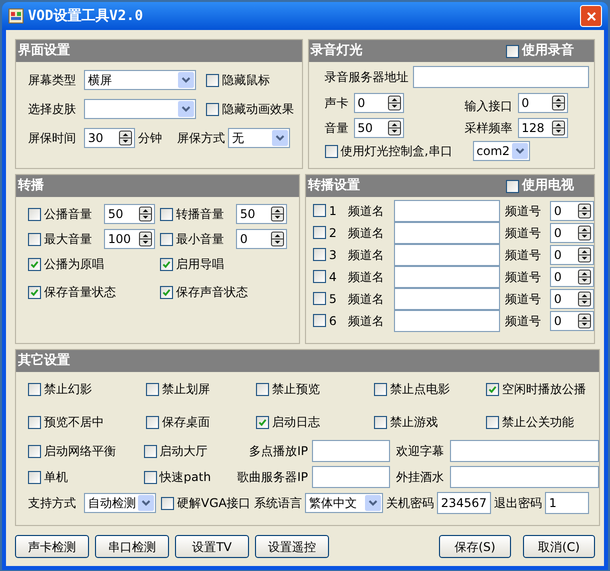 This screenshot has height=571, width=610. What do you see at coordinates (543, 128) in the screenshot?
I see `spin-field: 128` at bounding box center [543, 128].